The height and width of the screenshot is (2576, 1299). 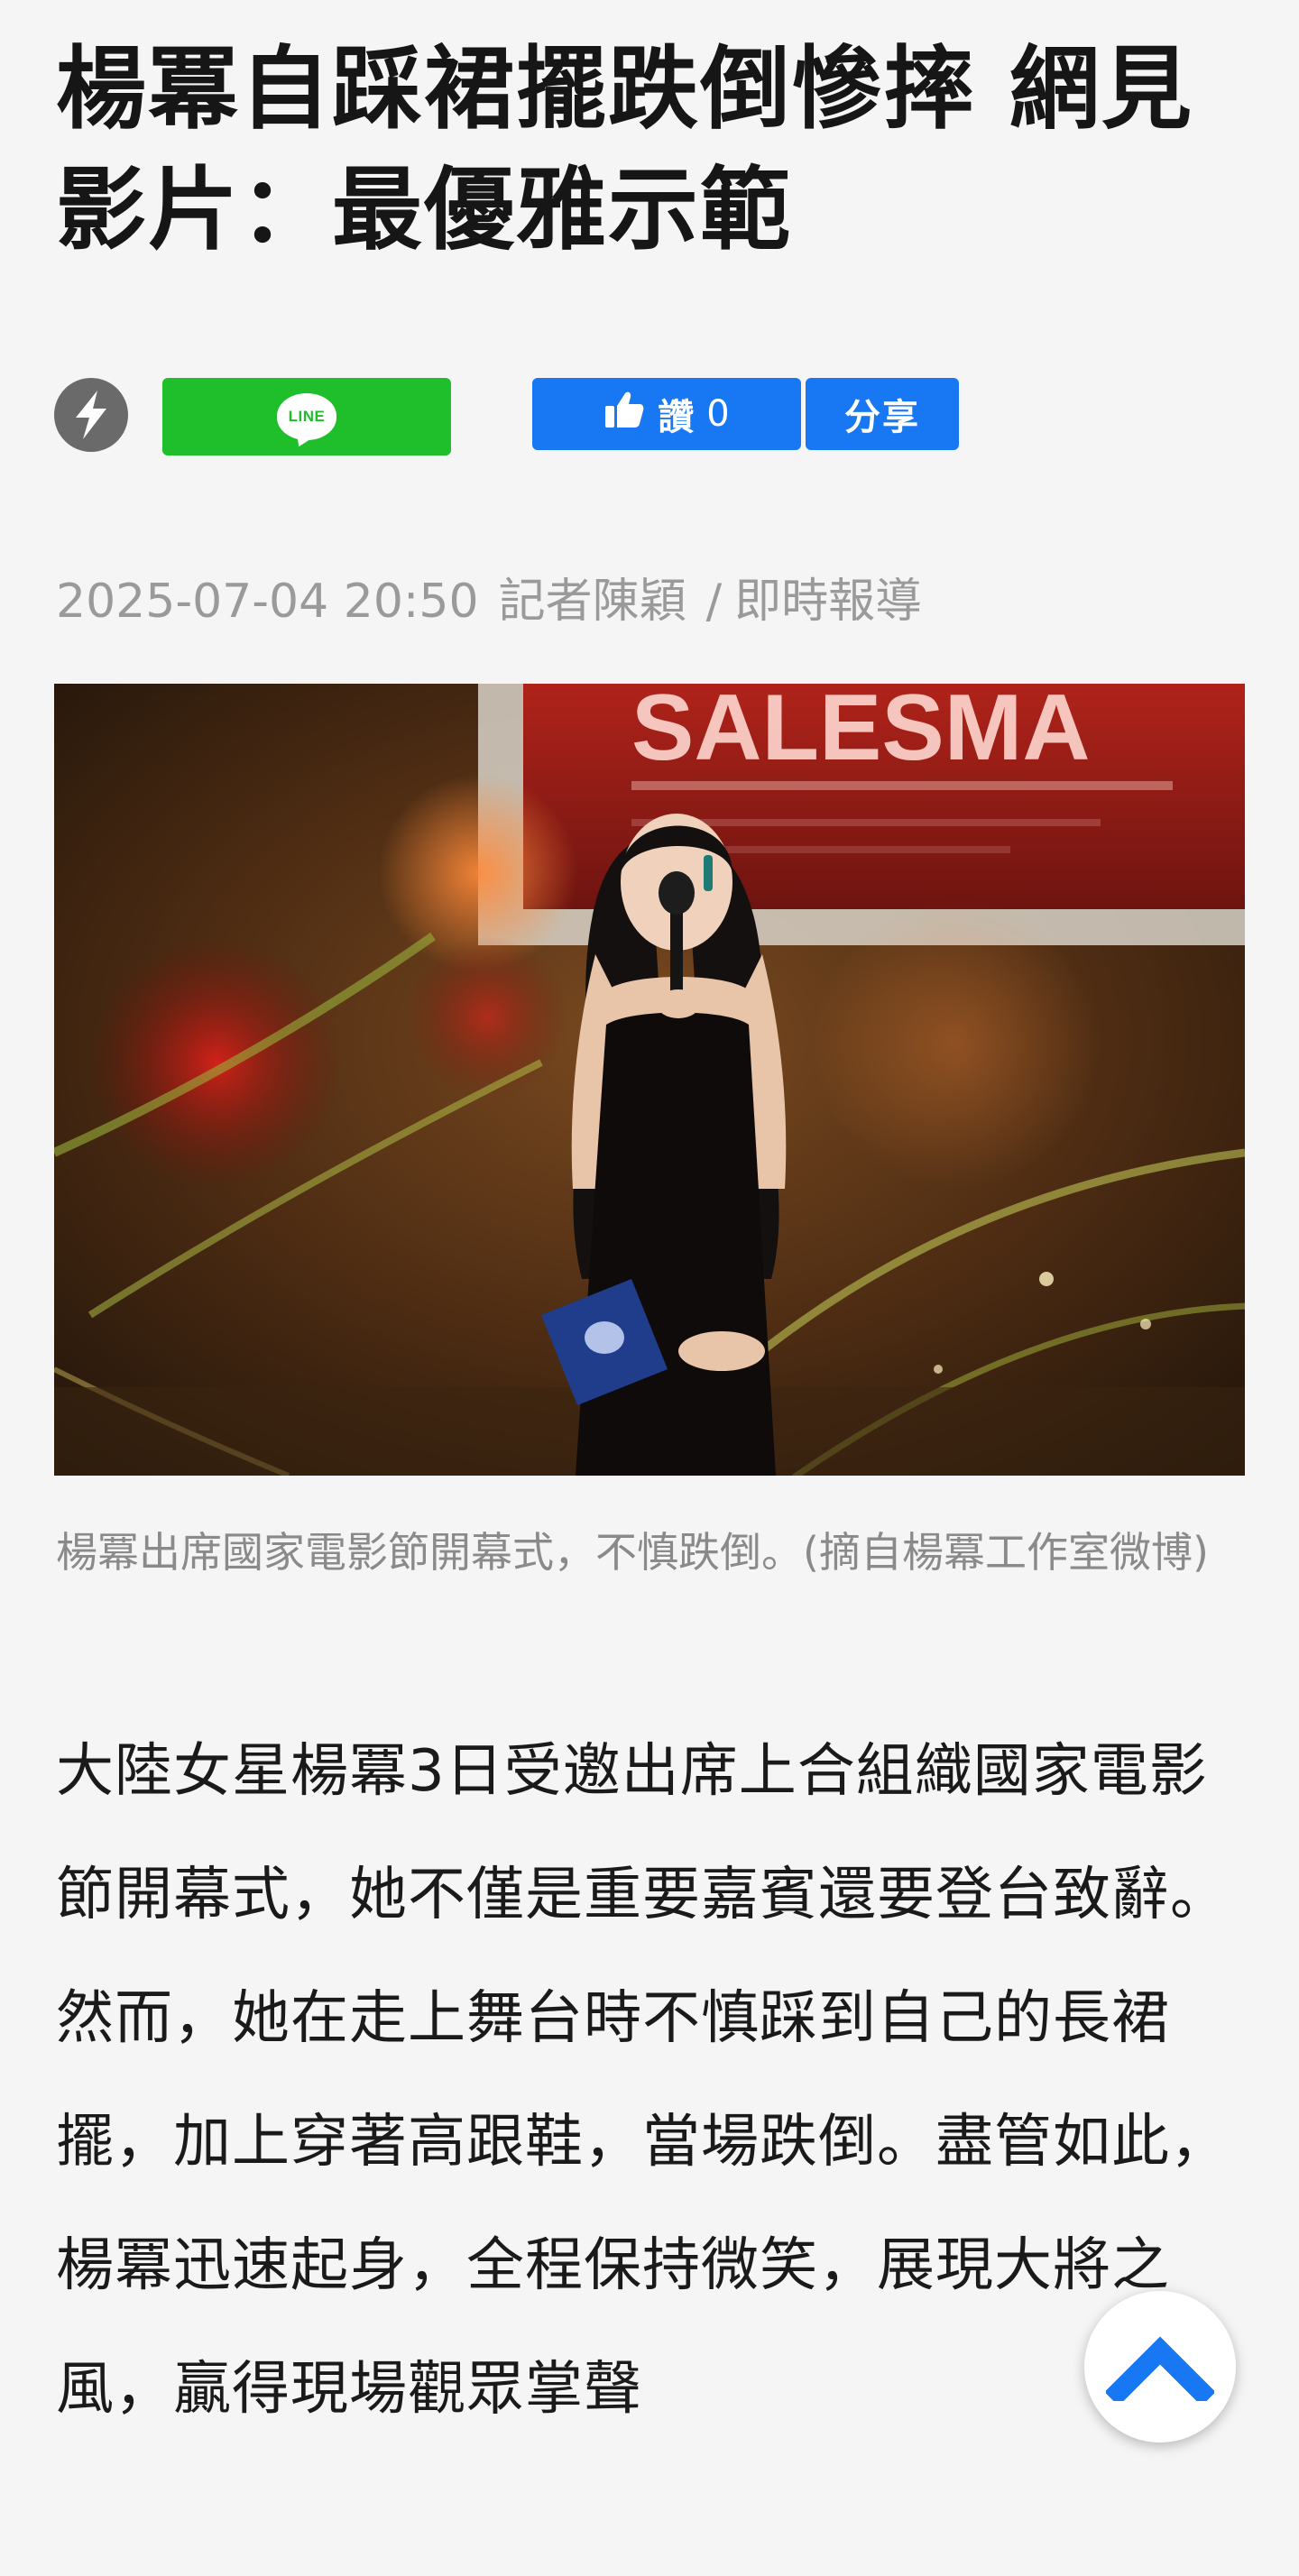 I want to click on line-icon: LINE, so click(x=306, y=417).